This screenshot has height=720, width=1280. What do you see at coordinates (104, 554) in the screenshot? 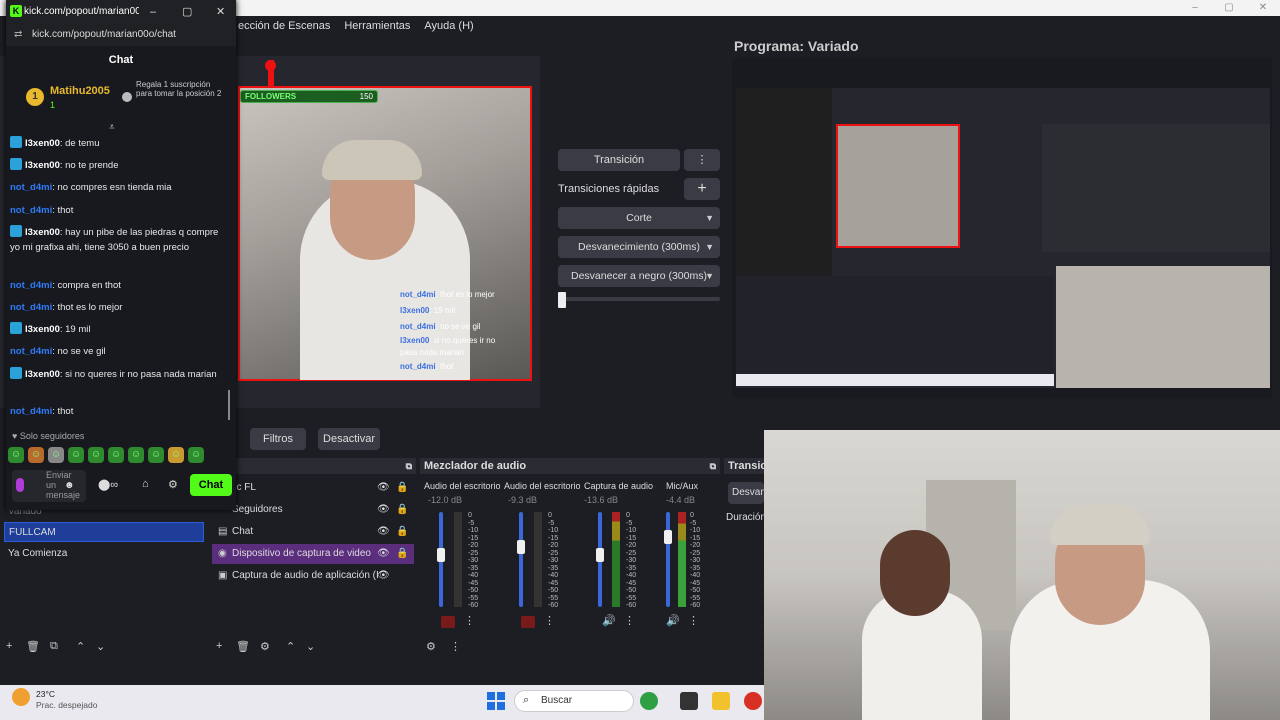
I see `scene-item-ya-comienza: Ya Comienza` at bounding box center [104, 554].